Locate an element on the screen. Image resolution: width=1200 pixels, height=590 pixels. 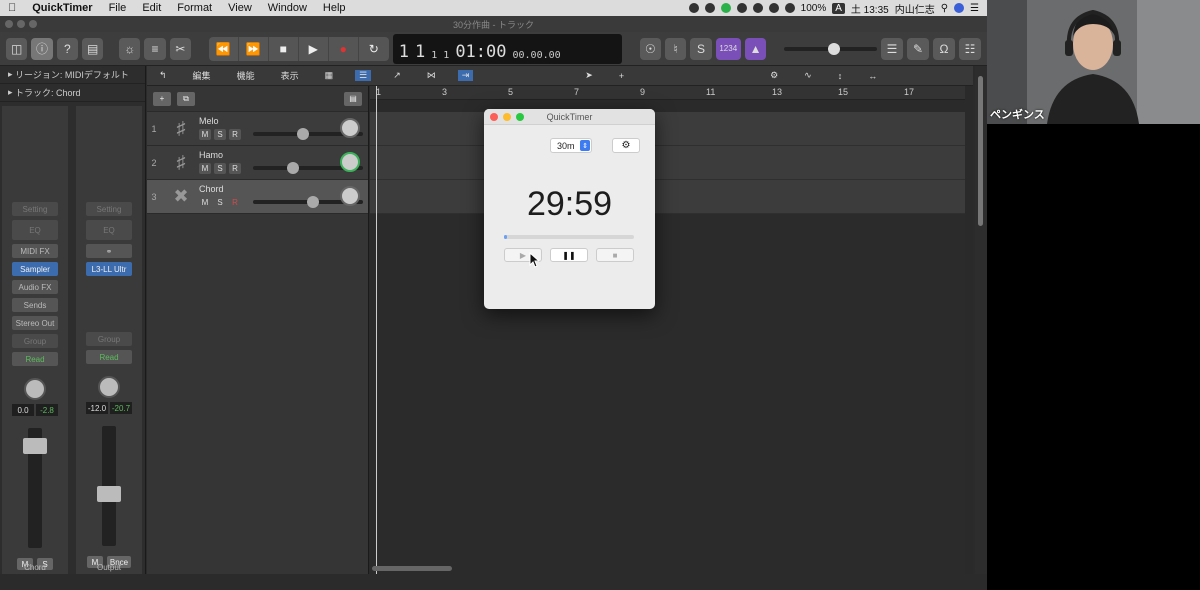
track-lanes is located at coordinates (667, 163).